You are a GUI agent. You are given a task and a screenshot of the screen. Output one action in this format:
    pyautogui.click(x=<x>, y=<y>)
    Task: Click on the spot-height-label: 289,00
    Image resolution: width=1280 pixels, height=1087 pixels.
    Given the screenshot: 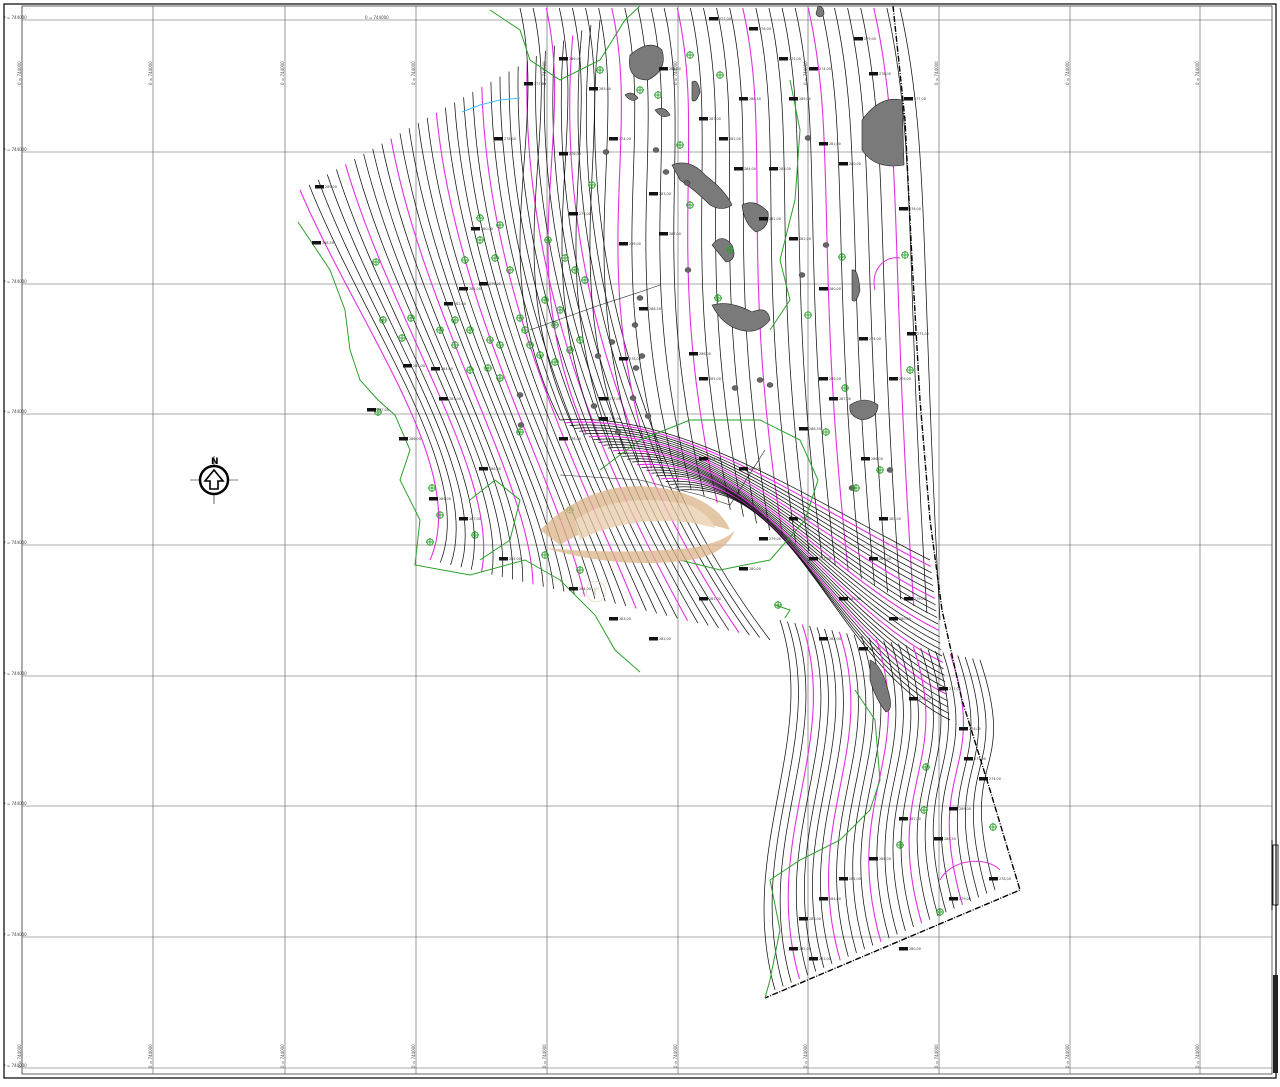 What is the action you would take?
    pyautogui.click(x=635, y=244)
    